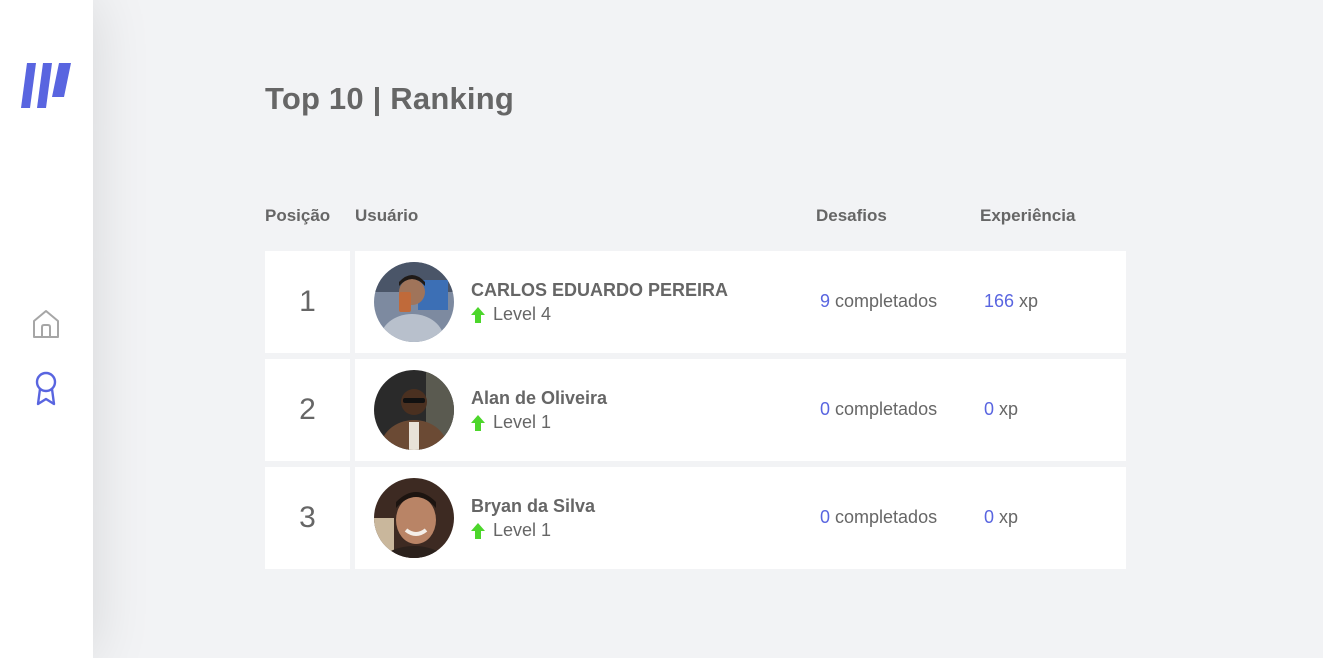 This screenshot has width=1323, height=658. Describe the element at coordinates (307, 410) in the screenshot. I see `row-position: 2` at that location.